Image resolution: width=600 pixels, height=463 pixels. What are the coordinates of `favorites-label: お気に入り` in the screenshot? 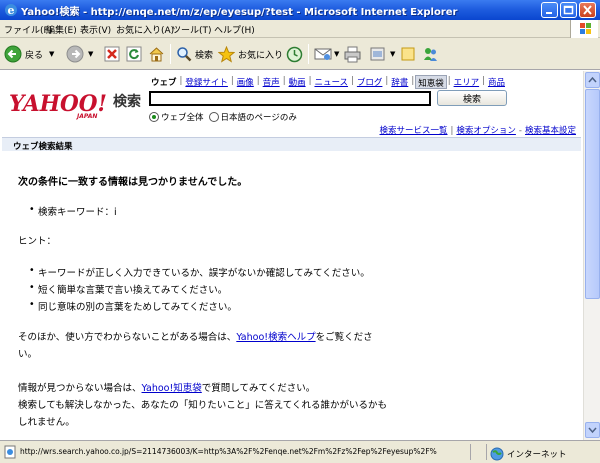 It's located at (261, 55).